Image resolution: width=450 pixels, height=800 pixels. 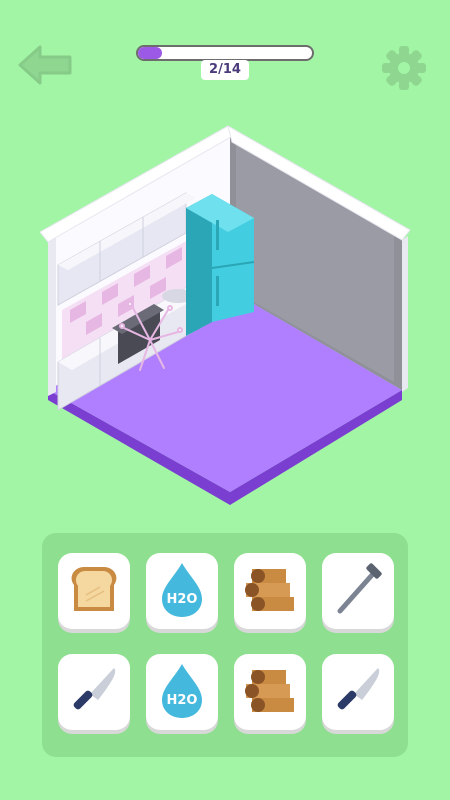 I want to click on left-wall-edge, so click(x=52, y=317).